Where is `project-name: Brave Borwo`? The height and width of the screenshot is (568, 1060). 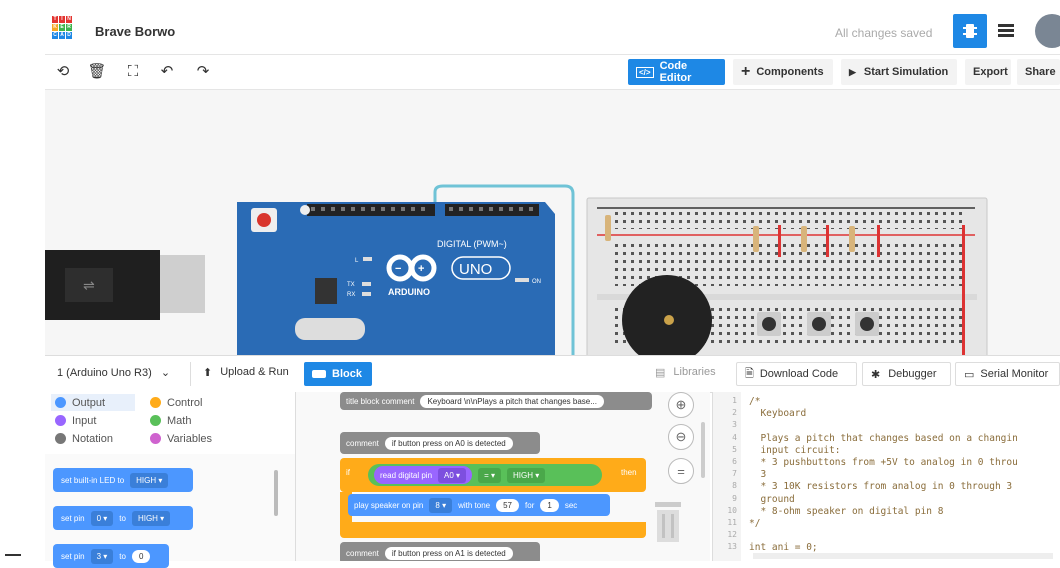 project-name: Brave Borwo is located at coordinates (135, 31).